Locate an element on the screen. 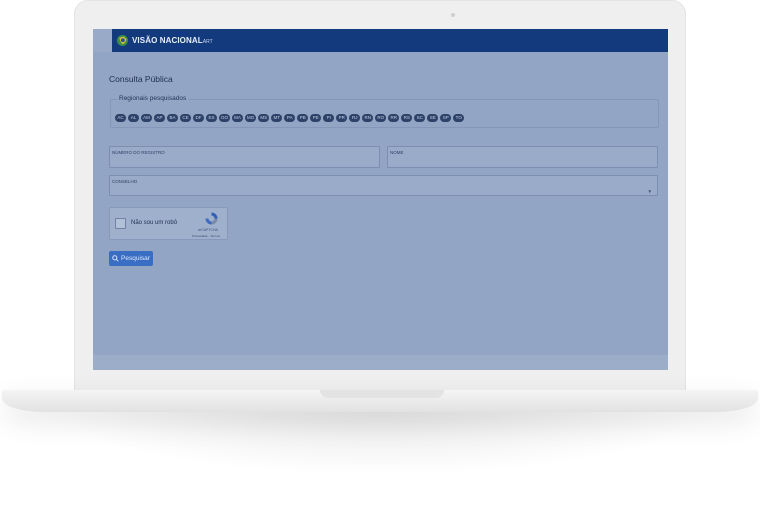  regional-chip-am: AM is located at coordinates (146, 118).